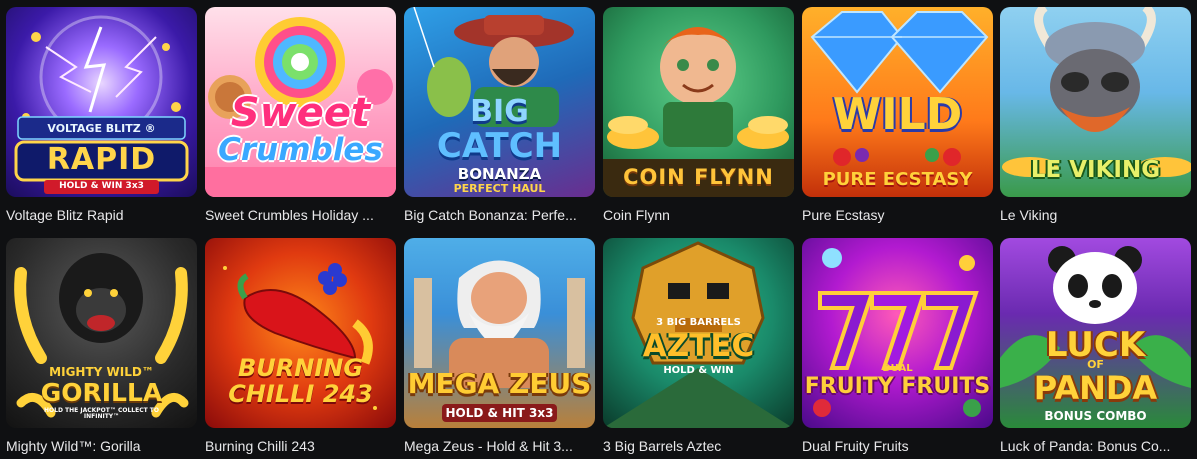  I want to click on game-tile-dual-fruity-fruits: DUAL FRUITY FRUITS Dual Fruity Fruits, so click(897, 346).